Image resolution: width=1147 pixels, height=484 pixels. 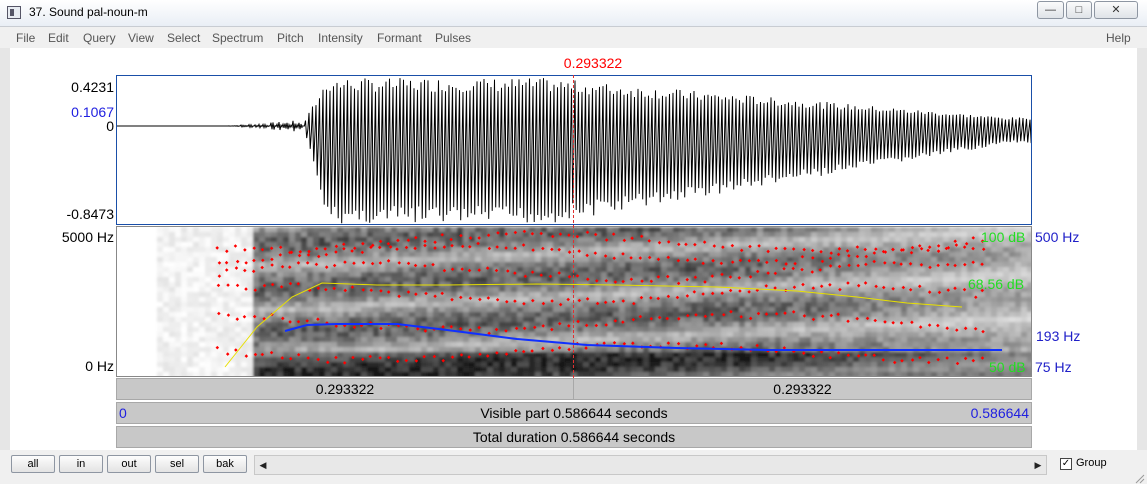 I want to click on segment-left-duration: 0.293322, so click(x=345, y=389).